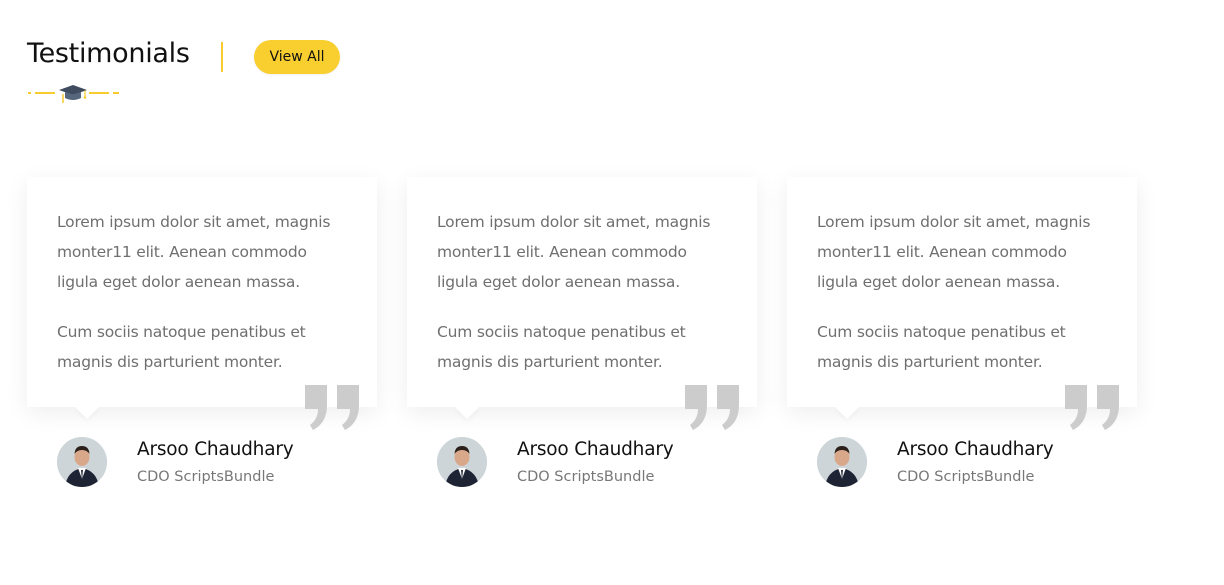 The image size is (1224, 585). I want to click on header-divider, so click(222, 57).